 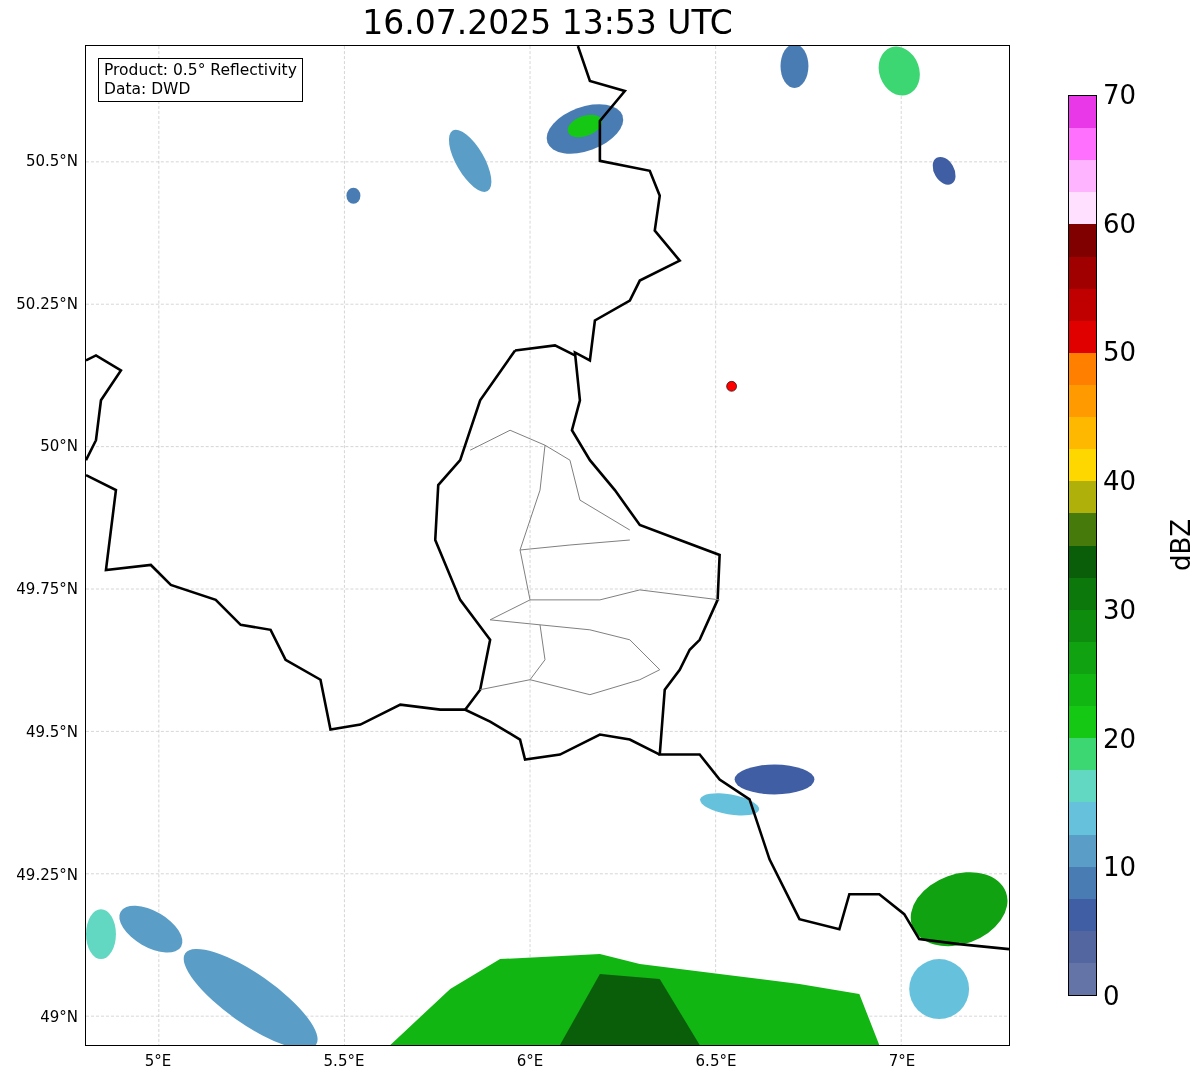 What do you see at coordinates (1120, 738) in the screenshot?
I see `colorbar-tick-label: 20` at bounding box center [1120, 738].